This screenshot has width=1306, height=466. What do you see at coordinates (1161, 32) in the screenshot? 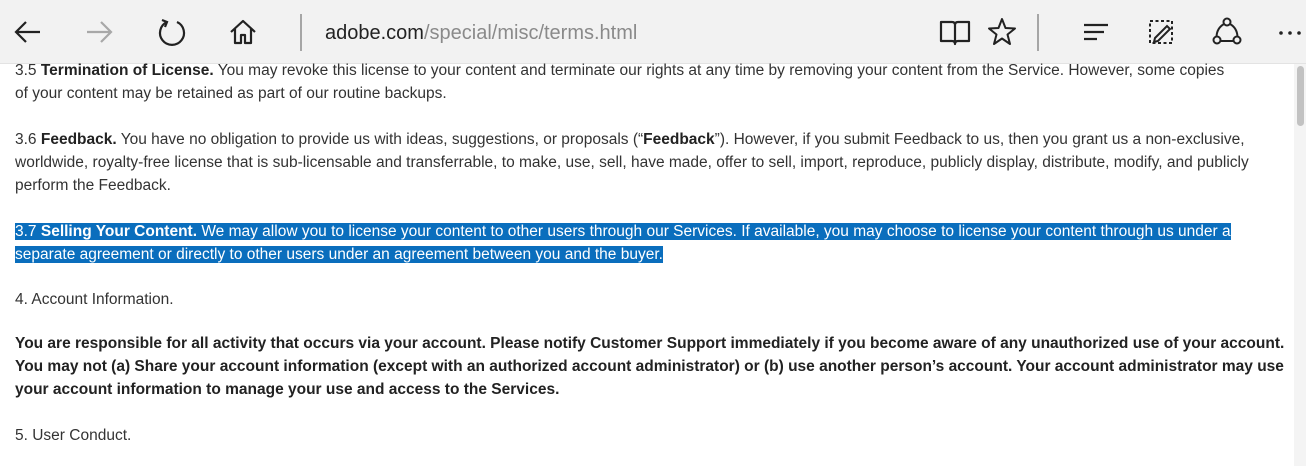
I see `web-note-icon` at bounding box center [1161, 32].